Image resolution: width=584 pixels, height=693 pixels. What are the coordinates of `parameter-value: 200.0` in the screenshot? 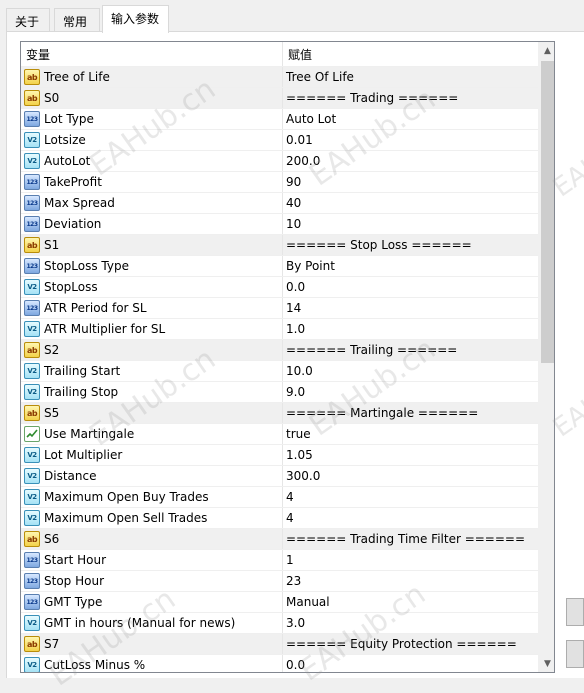 It's located at (410, 161).